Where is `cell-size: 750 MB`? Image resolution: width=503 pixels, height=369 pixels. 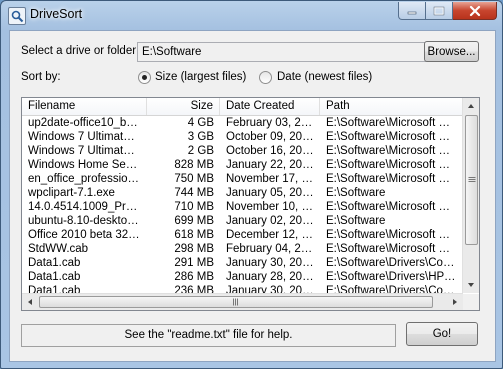
cell-size: 750 MB is located at coordinates (194, 179).